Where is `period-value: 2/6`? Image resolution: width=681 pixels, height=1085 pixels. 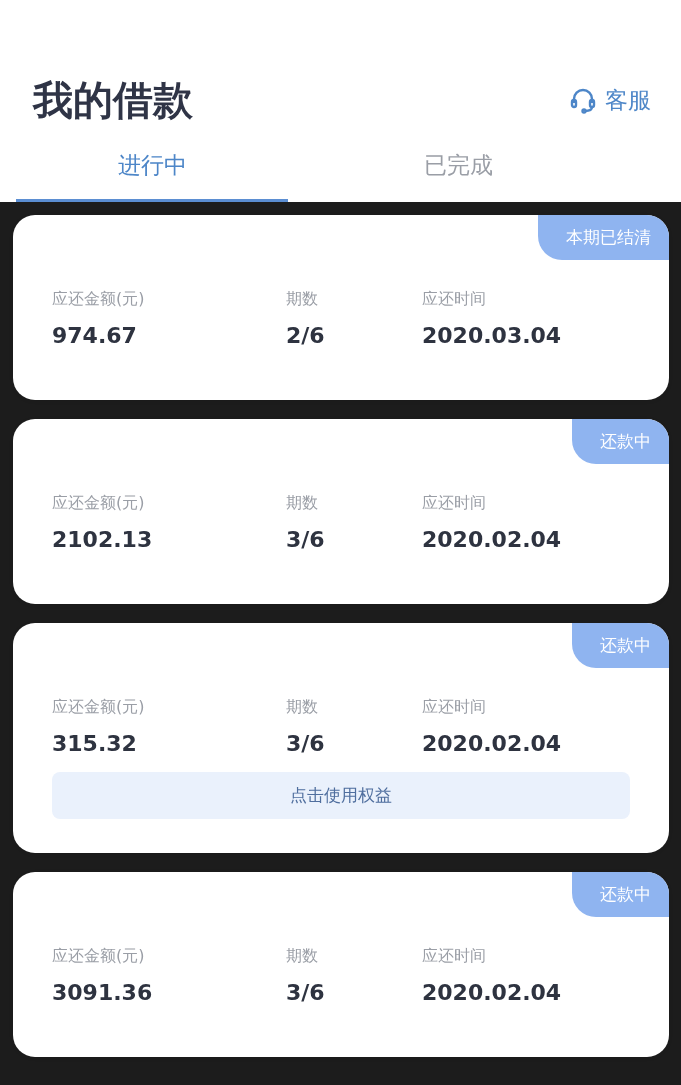 period-value: 2/6 is located at coordinates (306, 336).